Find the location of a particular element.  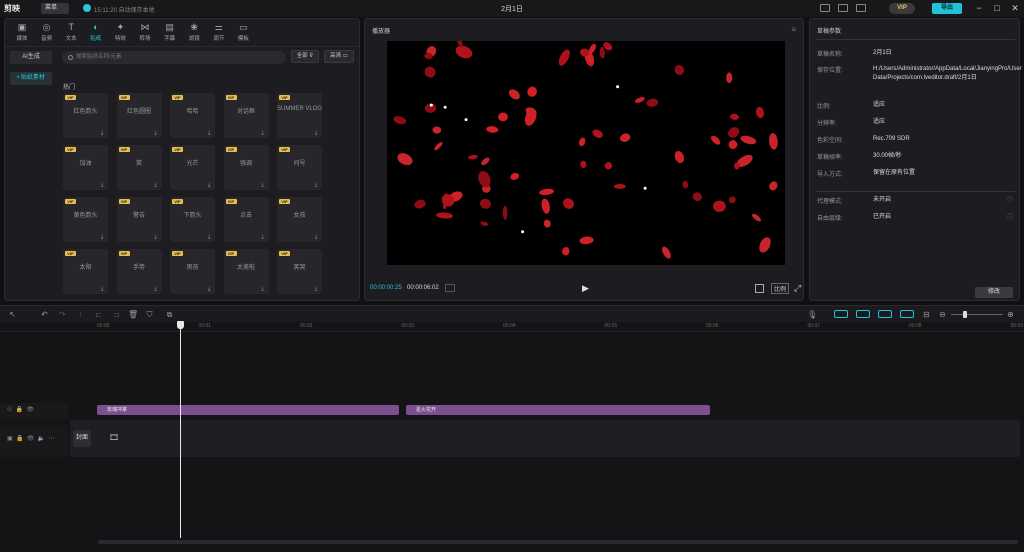

fullscreen-icon: ⤢ is located at coordinates (797, 288).